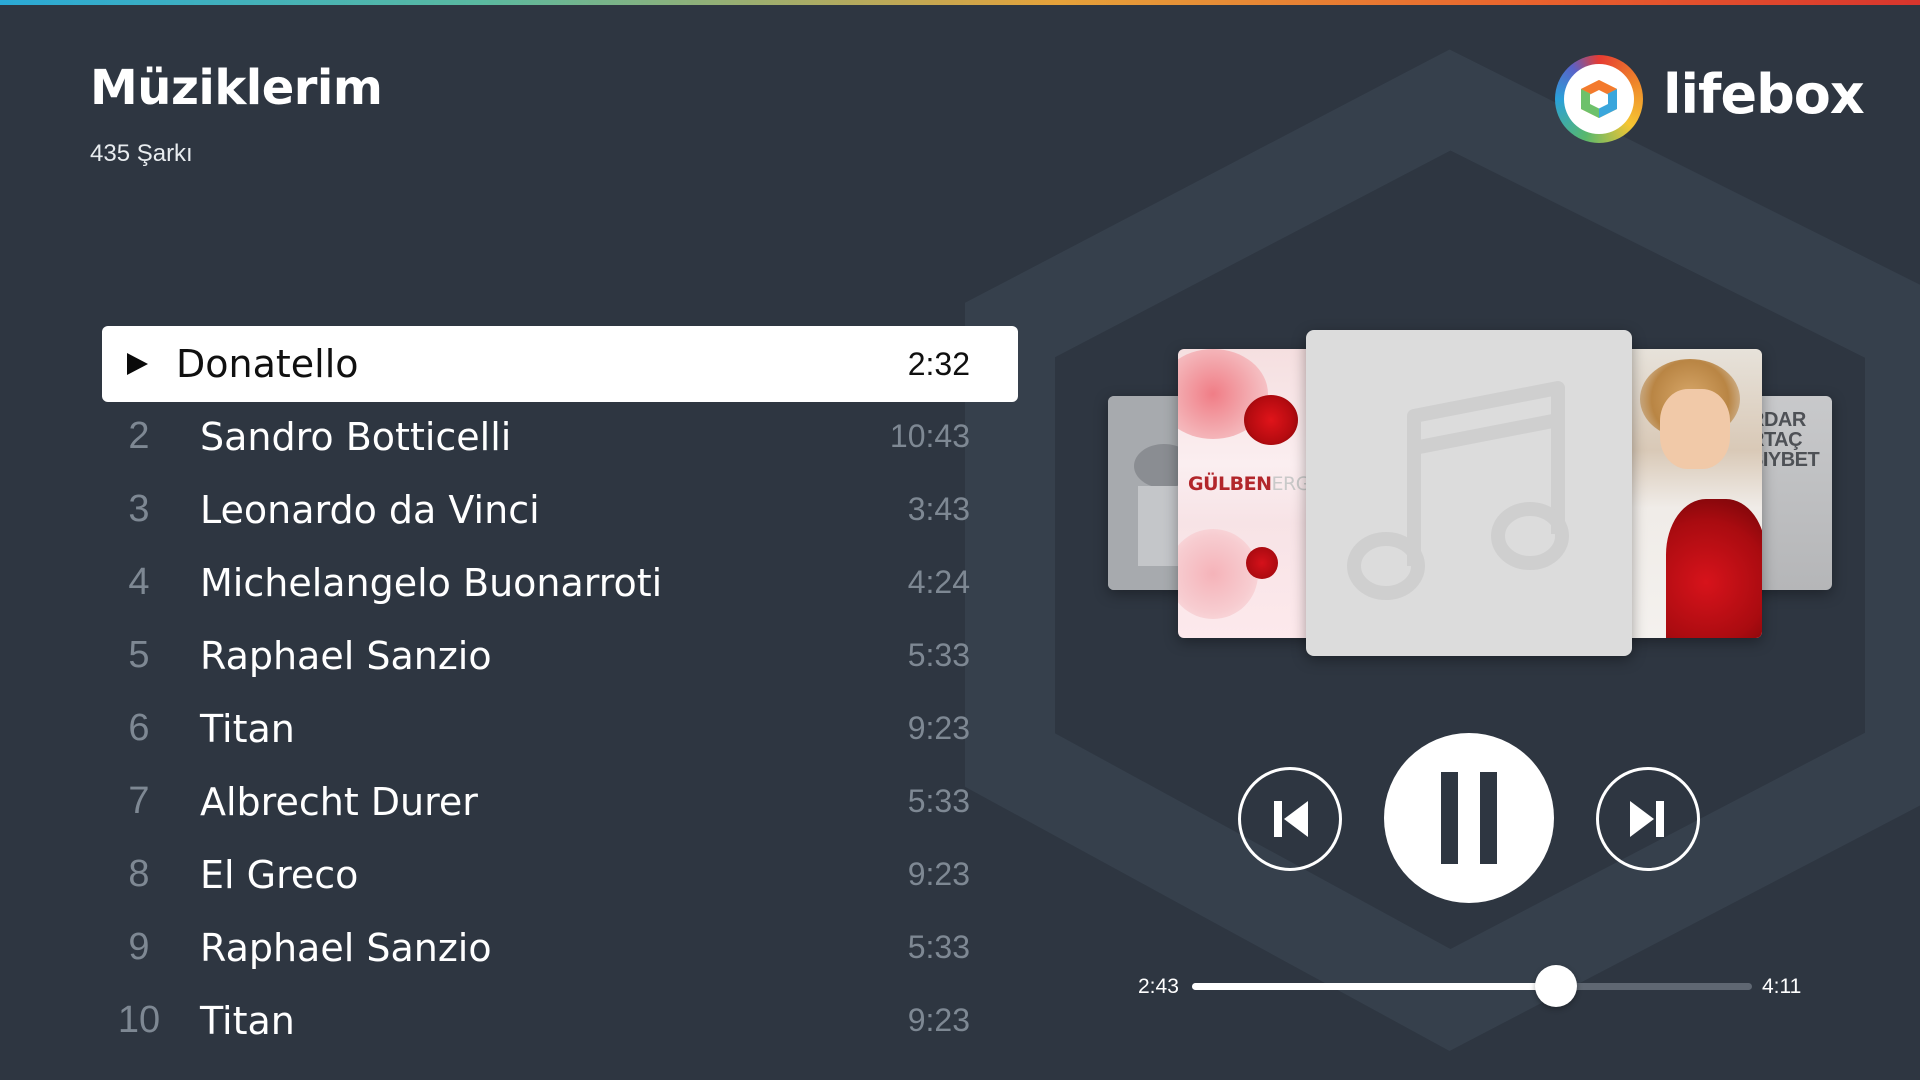 The width and height of the screenshot is (1920, 1080). Describe the element at coordinates (1686, 493) in the screenshot. I see `album-cover-right` at that location.